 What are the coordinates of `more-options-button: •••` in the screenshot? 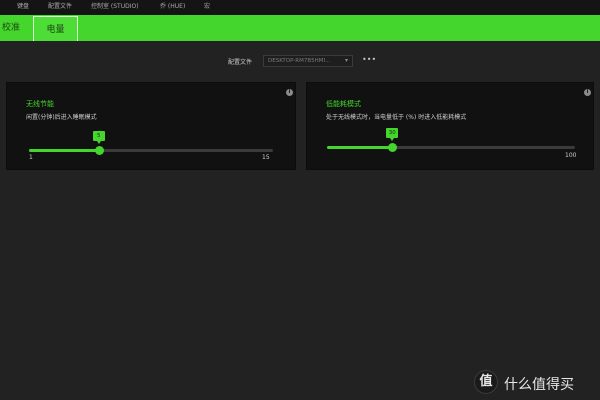 It's located at (369, 60).